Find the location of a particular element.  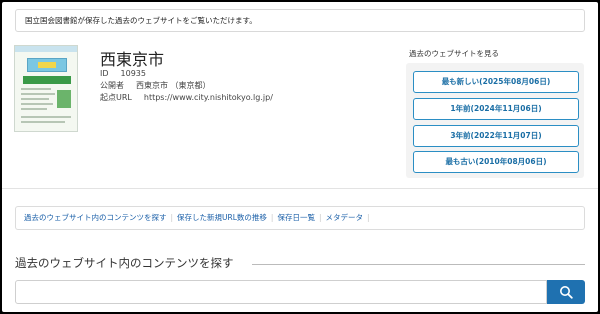

one-year-ago-button: 1年前(2024年11月06日) is located at coordinates (496, 109).